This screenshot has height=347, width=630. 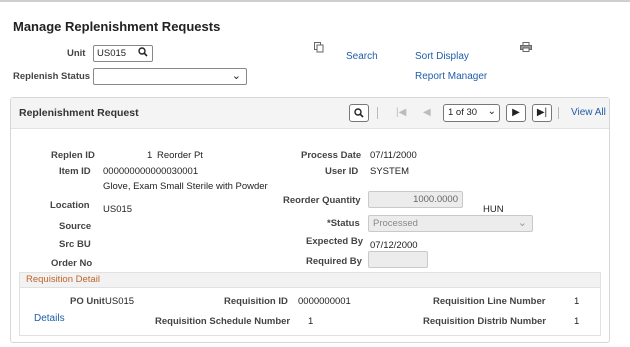 What do you see at coordinates (394, 245) in the screenshot?
I see `expected-by-value: 07/12/2000` at bounding box center [394, 245].